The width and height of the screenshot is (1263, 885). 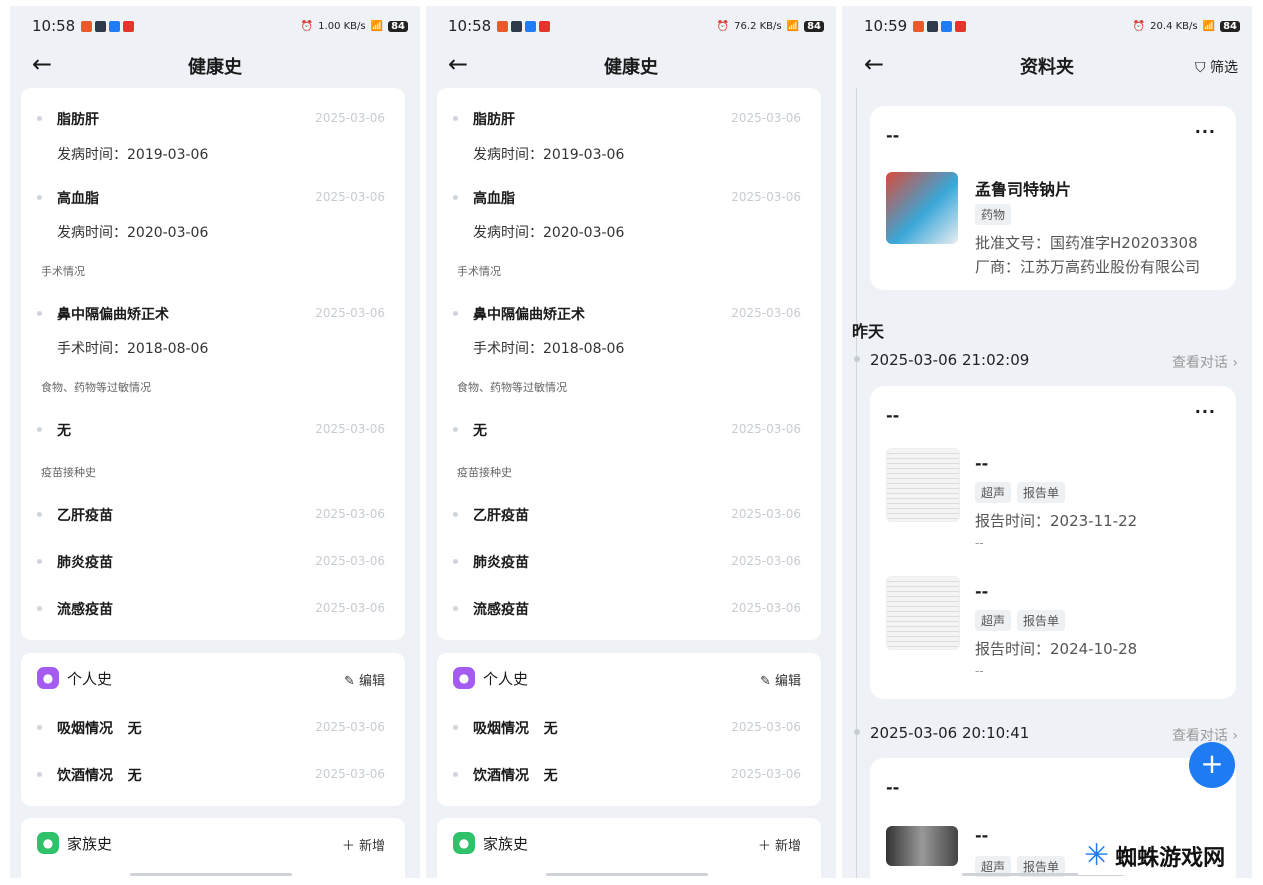 What do you see at coordinates (54, 26) in the screenshot?
I see `status-time: 10:58` at bounding box center [54, 26].